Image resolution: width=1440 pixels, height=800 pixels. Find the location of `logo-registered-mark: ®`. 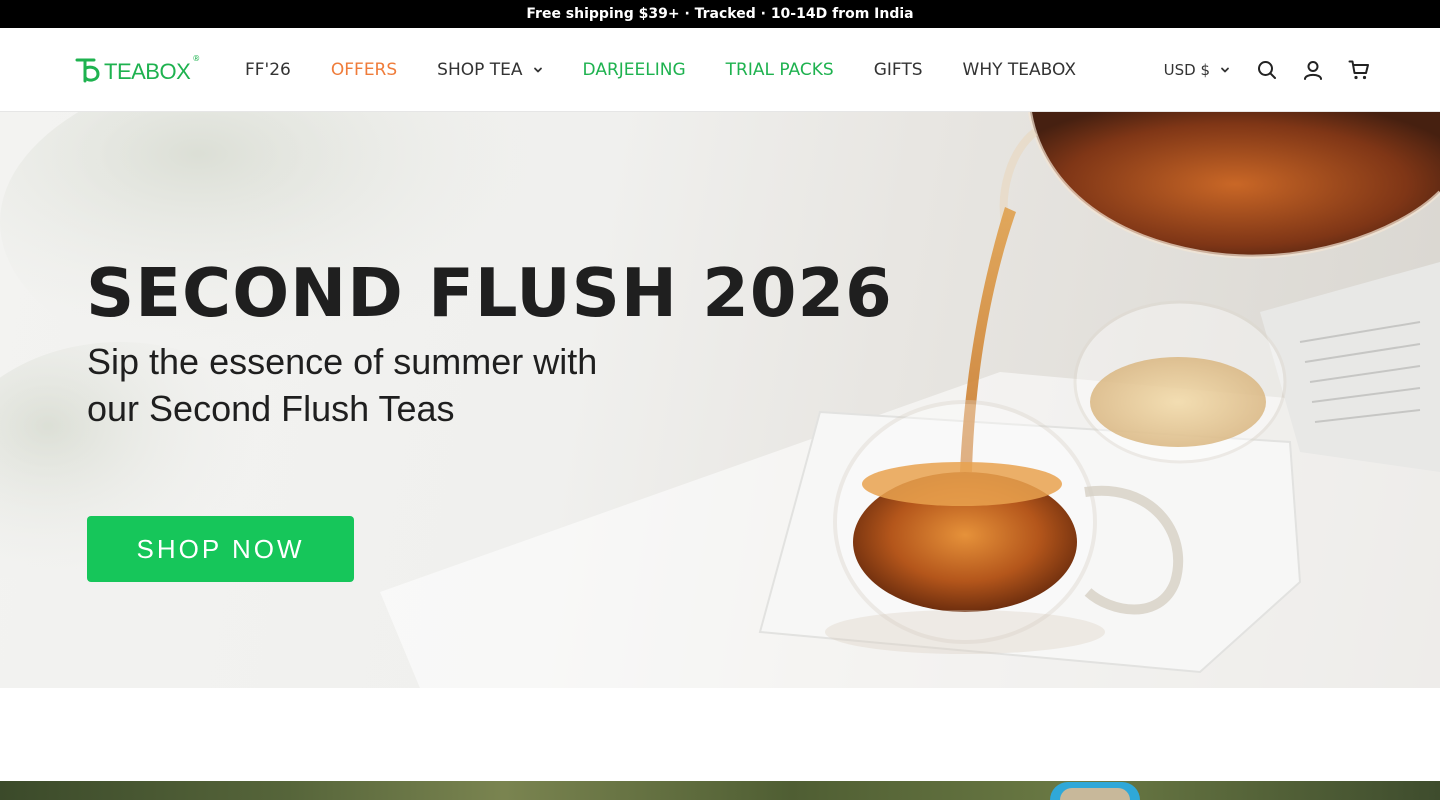

logo-registered-mark: ® is located at coordinates (196, 58).